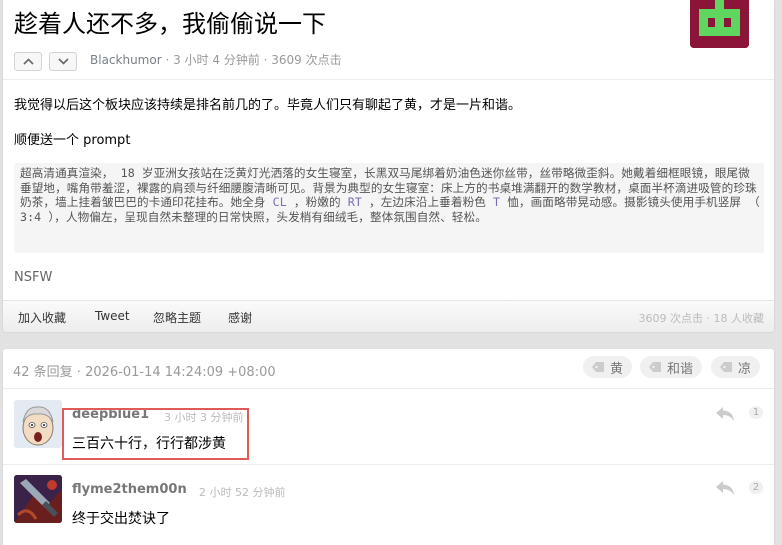 Image resolution: width=782 pixels, height=545 pixels. I want to click on tag-link: 黄, so click(608, 367).